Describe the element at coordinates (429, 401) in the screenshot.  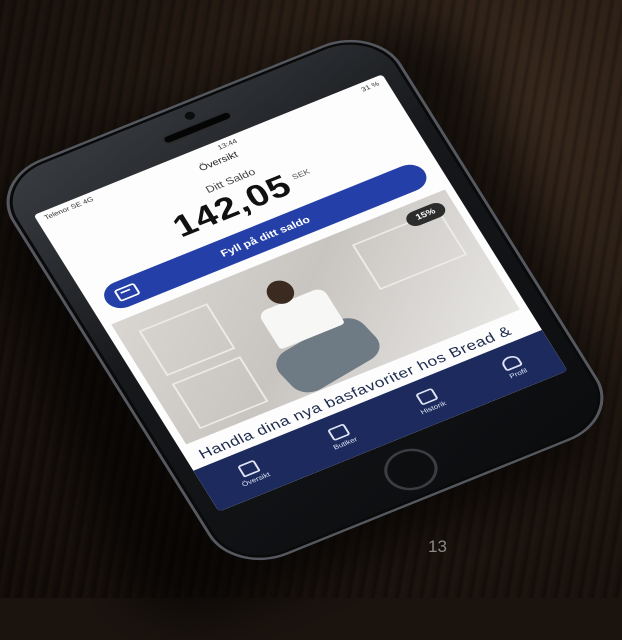
I see `tab-historik: Historik` at that location.